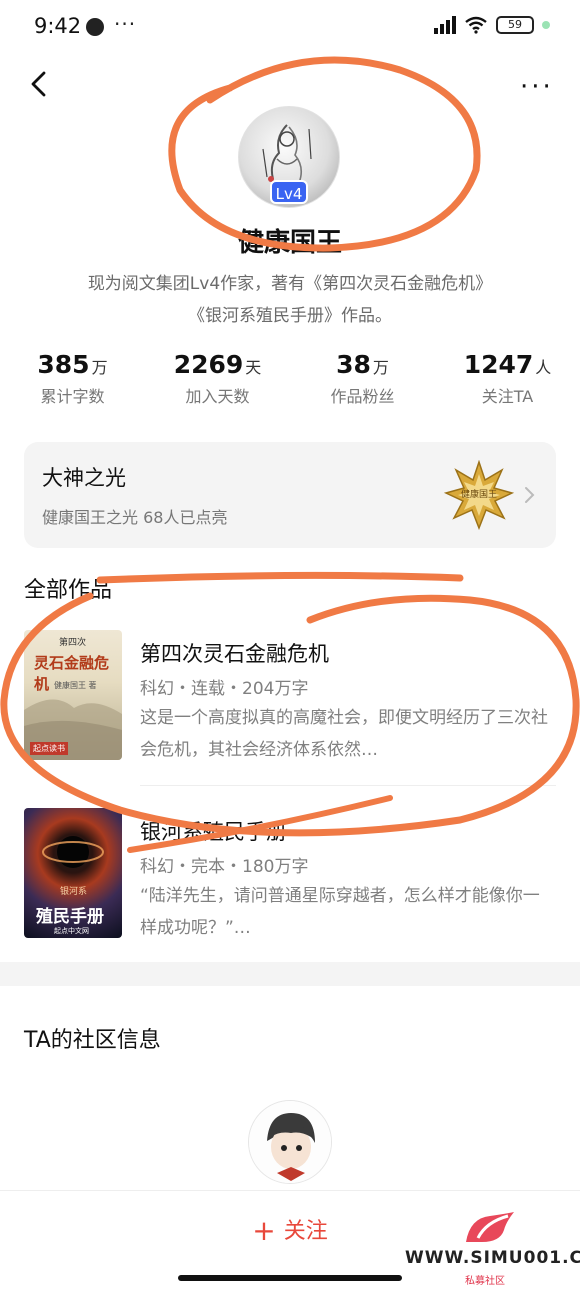  What do you see at coordinates (71, 931) in the screenshot?
I see `cover-publisher: 起点中文网` at bounding box center [71, 931].